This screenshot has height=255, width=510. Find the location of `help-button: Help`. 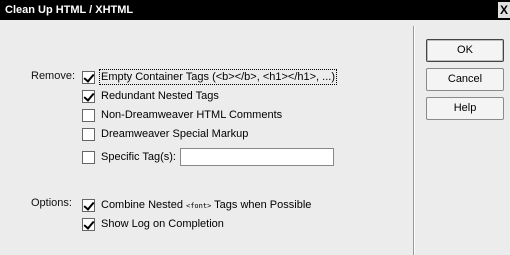

help-button: Help is located at coordinates (465, 108).